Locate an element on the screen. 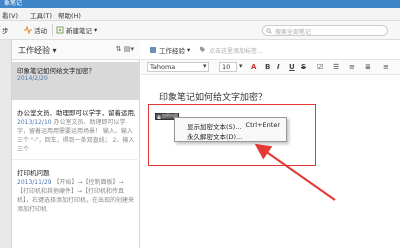 The height and width of the screenshot is (248, 400). annotation-arrow is located at coordinates (295, 172).